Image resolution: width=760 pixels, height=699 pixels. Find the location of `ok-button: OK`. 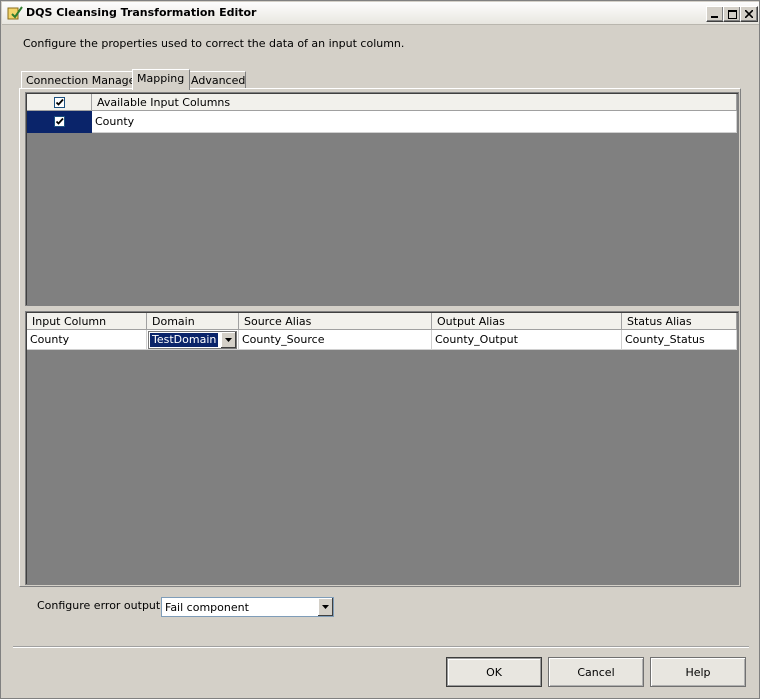

ok-button: OK is located at coordinates (494, 672).